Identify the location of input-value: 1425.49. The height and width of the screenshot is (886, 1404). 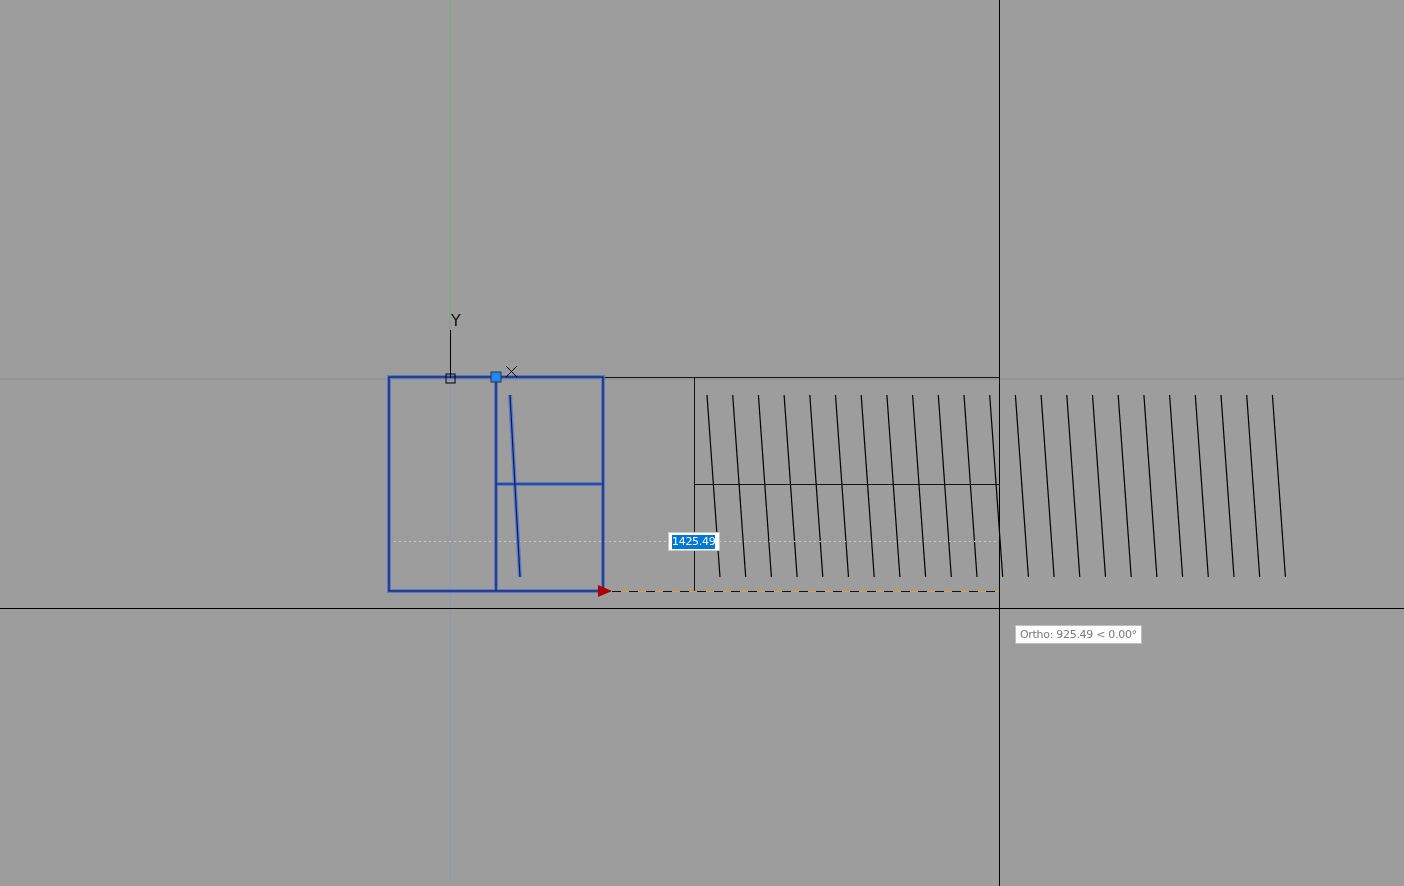
(694, 541).